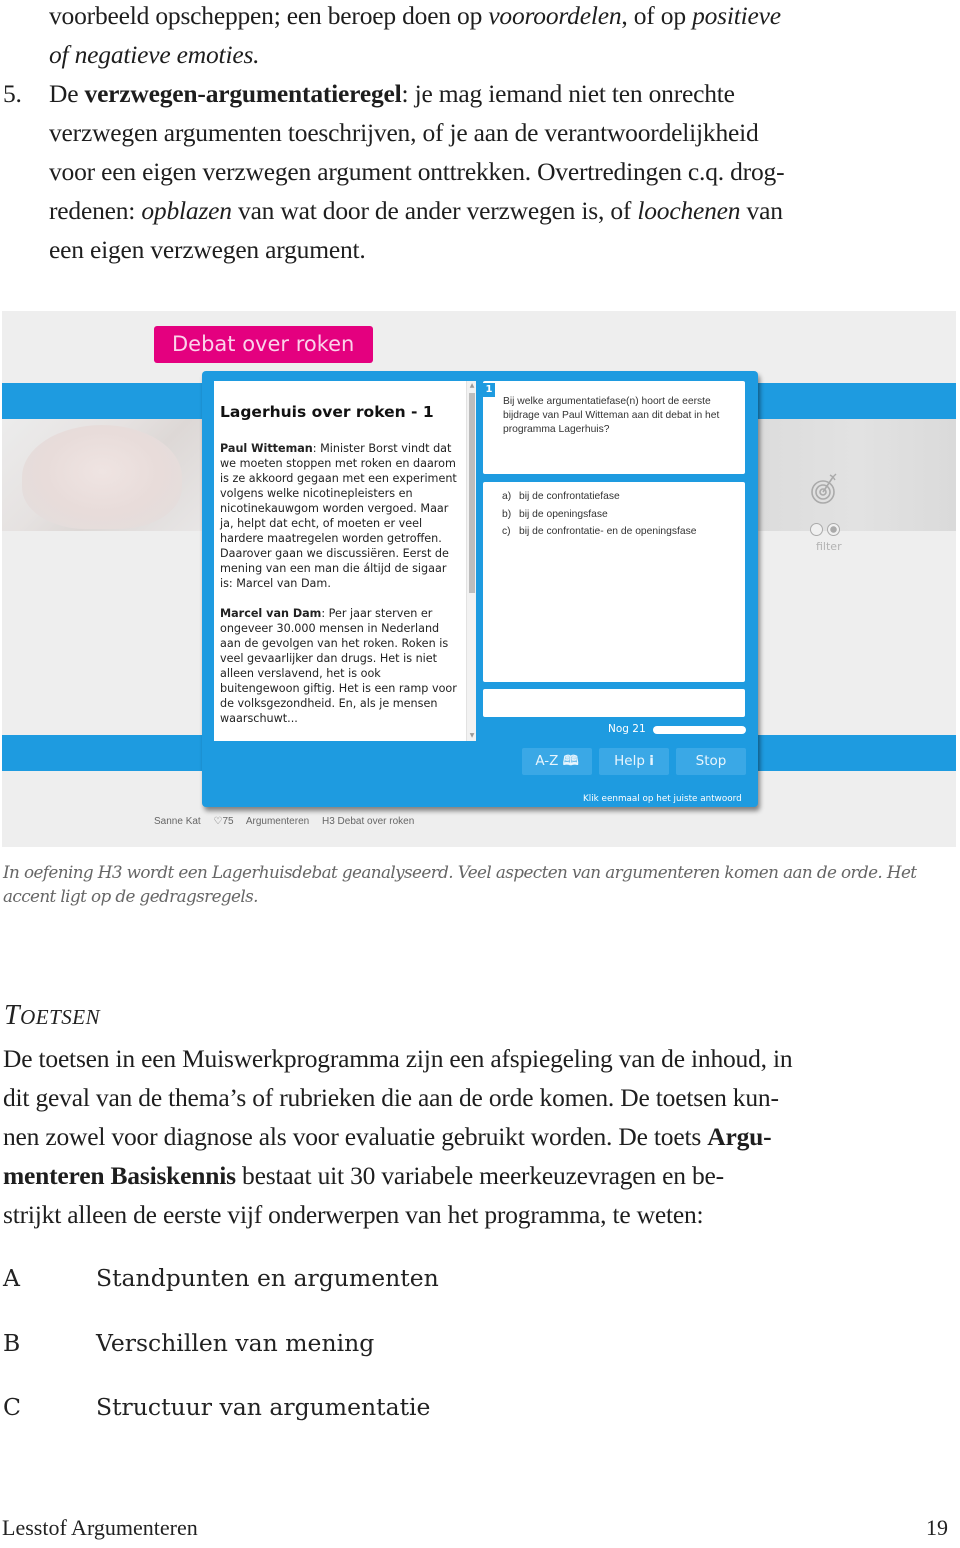 The width and height of the screenshot is (960, 1548). I want to click on speaker-name: Marcel van Dam, so click(271, 613).